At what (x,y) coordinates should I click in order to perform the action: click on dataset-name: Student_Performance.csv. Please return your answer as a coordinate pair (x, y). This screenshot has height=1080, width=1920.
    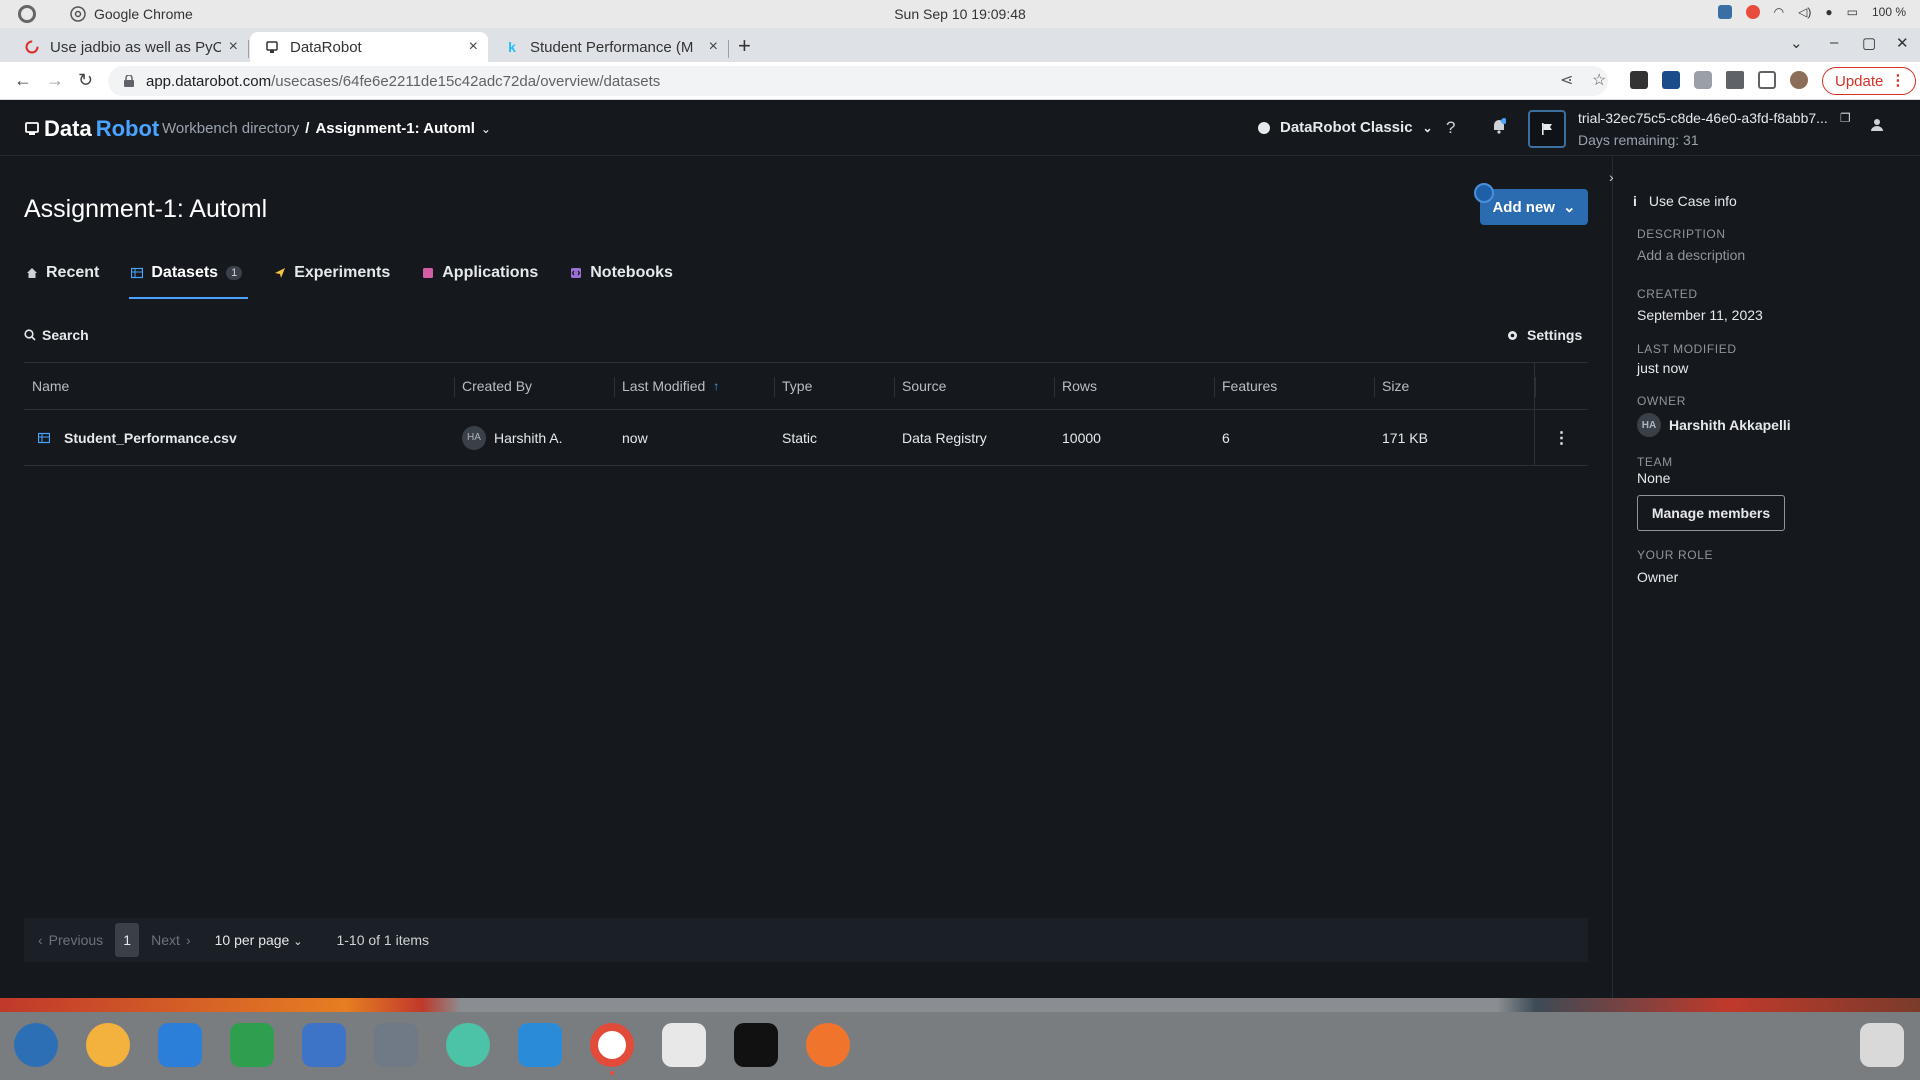
    Looking at the image, I should click on (150, 438).